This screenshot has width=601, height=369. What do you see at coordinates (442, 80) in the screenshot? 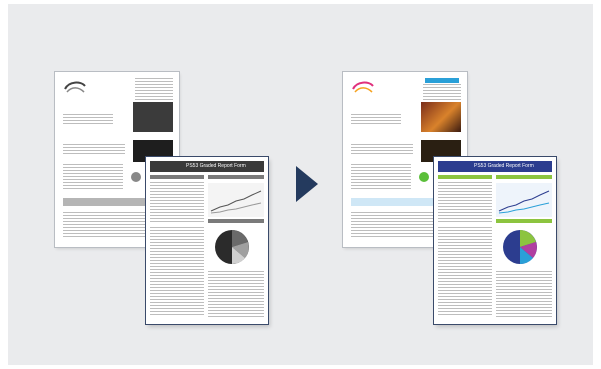
I see `address-accent` at bounding box center [442, 80].